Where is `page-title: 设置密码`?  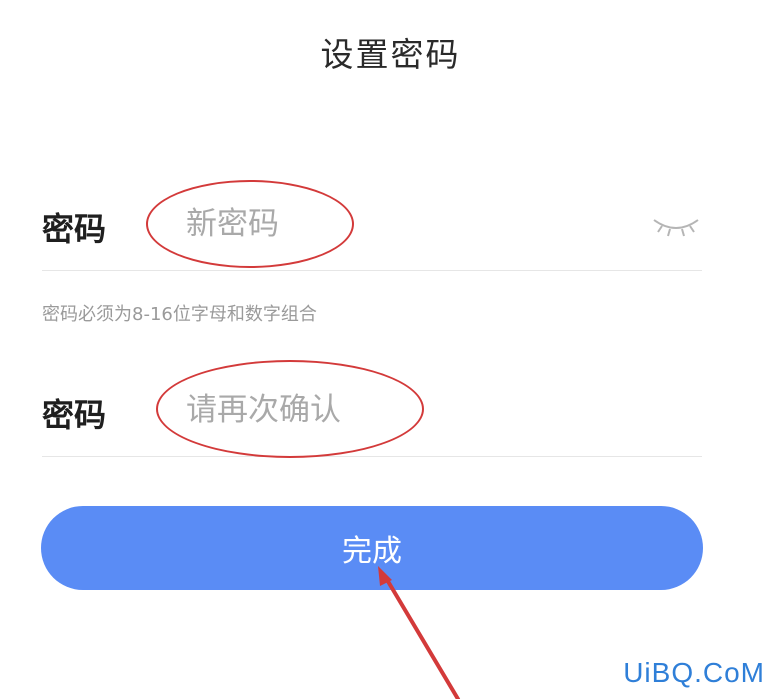
page-title: 设置密码 is located at coordinates (390, 54).